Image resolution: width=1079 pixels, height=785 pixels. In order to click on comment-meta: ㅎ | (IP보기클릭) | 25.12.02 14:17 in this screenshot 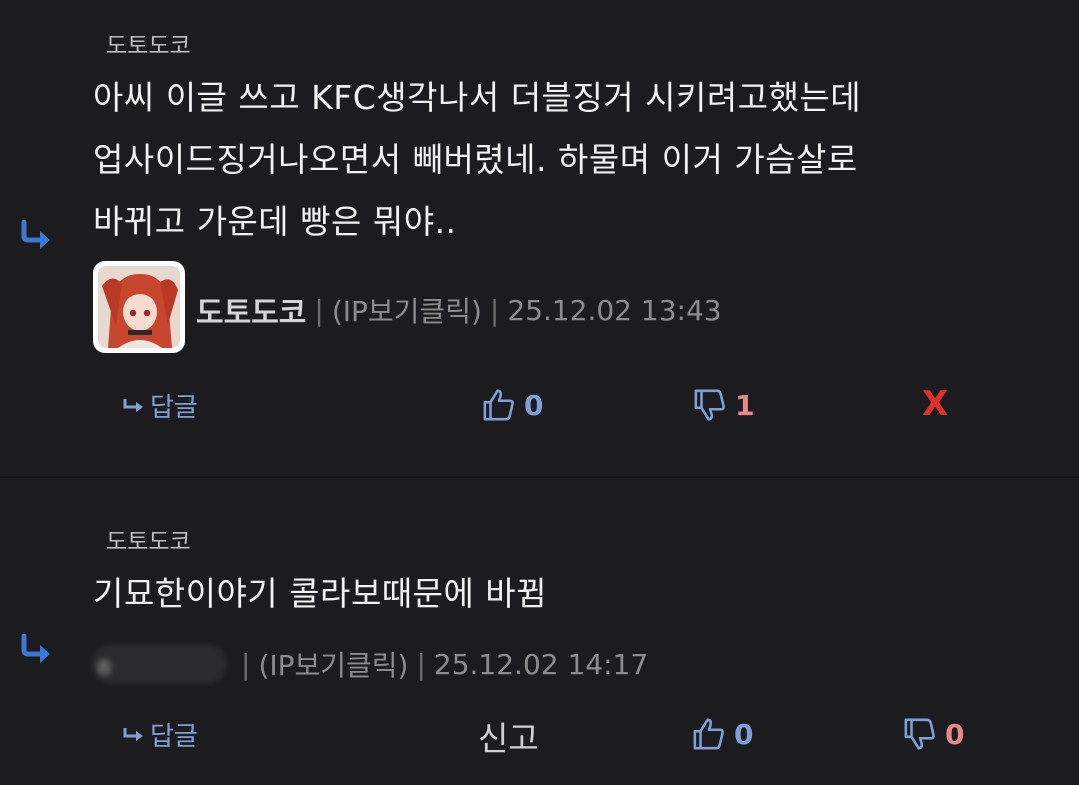, I will do `click(370, 664)`.